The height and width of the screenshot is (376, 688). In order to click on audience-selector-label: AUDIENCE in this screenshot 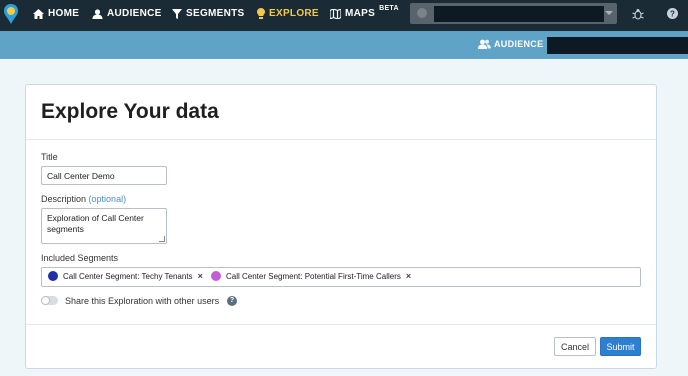, I will do `click(510, 44)`.